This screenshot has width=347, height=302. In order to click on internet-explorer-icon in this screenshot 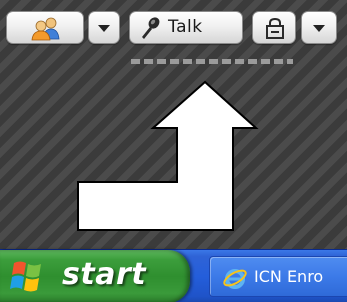, I will do `click(235, 279)`.